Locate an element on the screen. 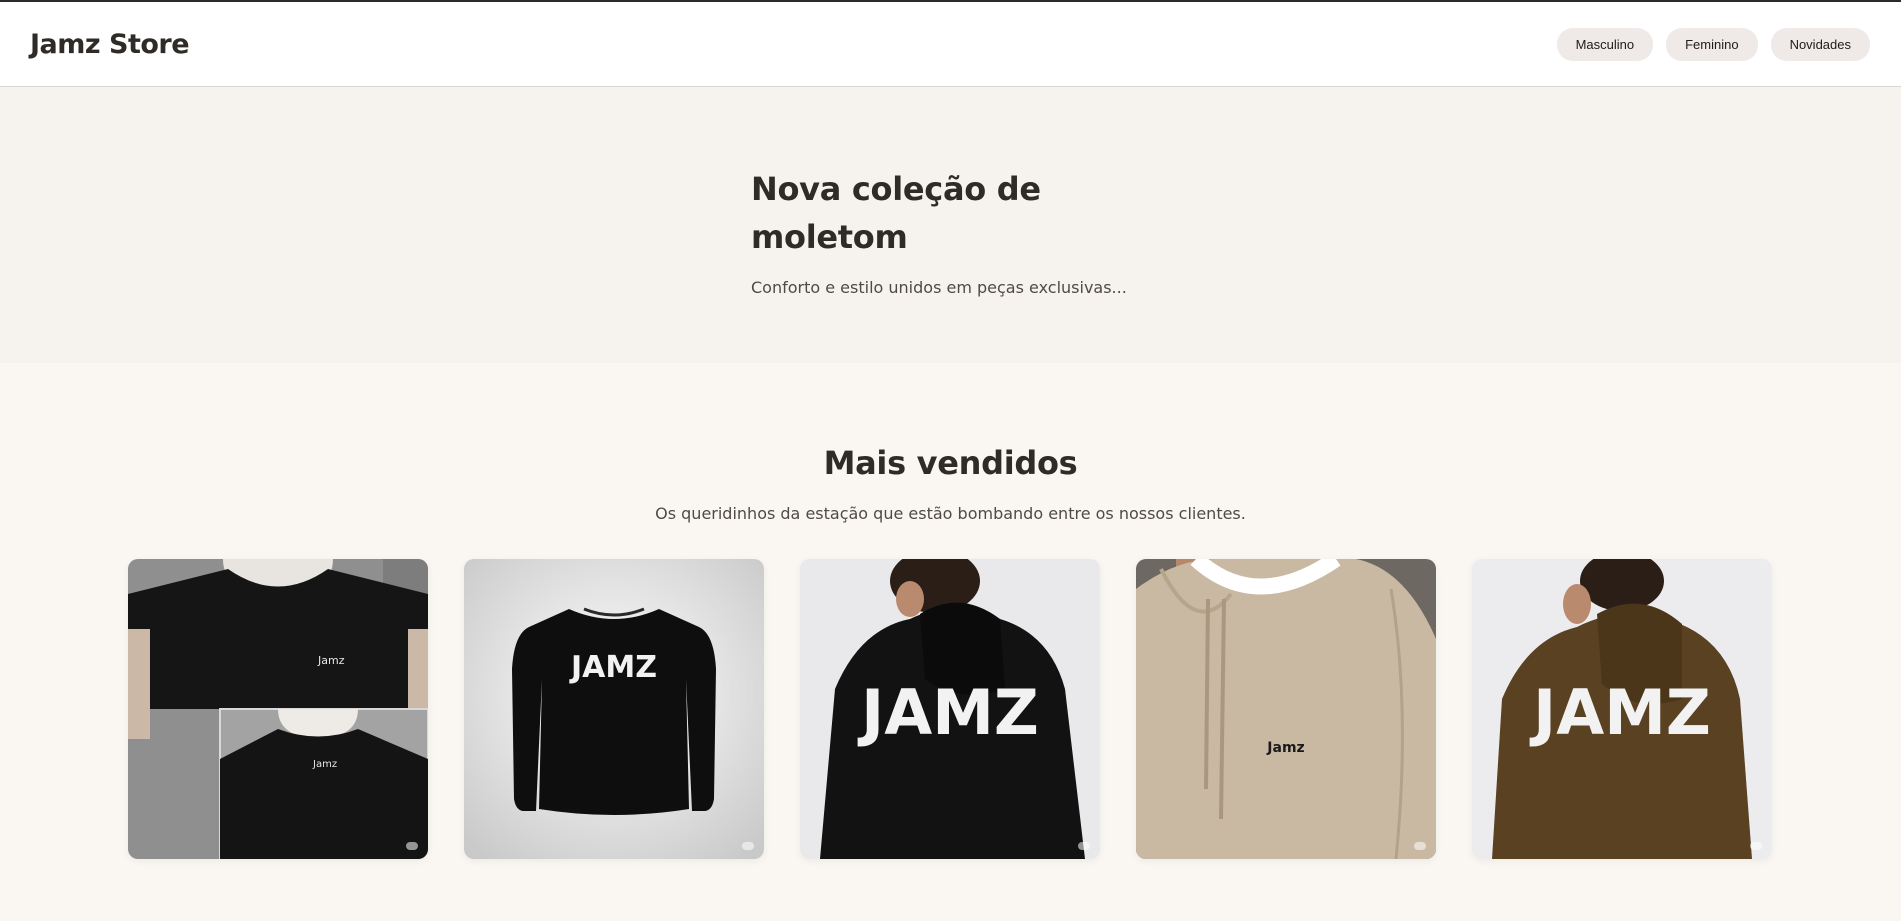 The image size is (1901, 921). store-logo: Jamz Store is located at coordinates (110, 44).